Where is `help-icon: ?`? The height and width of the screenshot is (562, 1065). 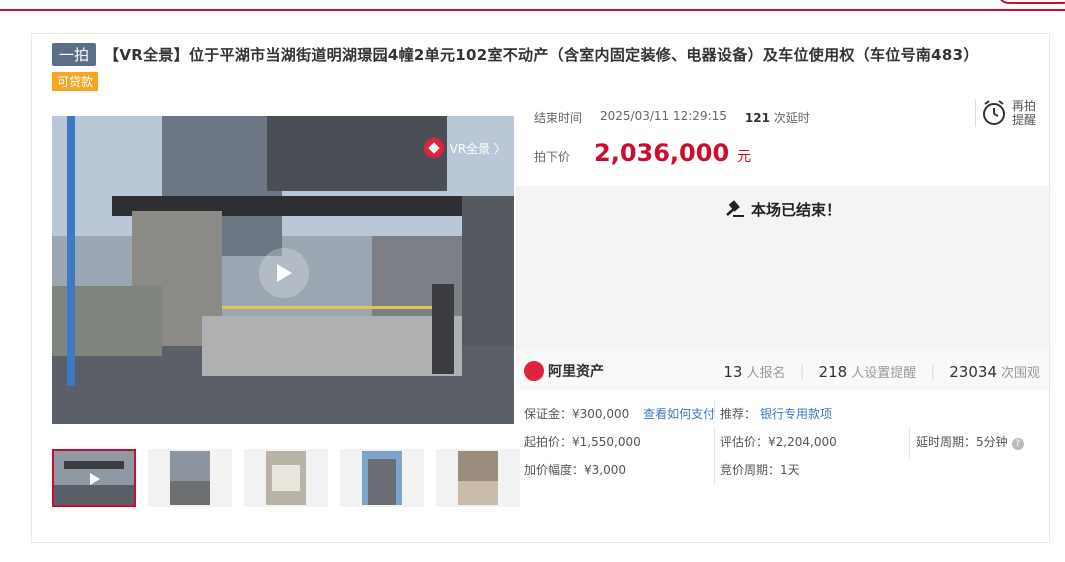
help-icon: ? is located at coordinates (1017, 444).